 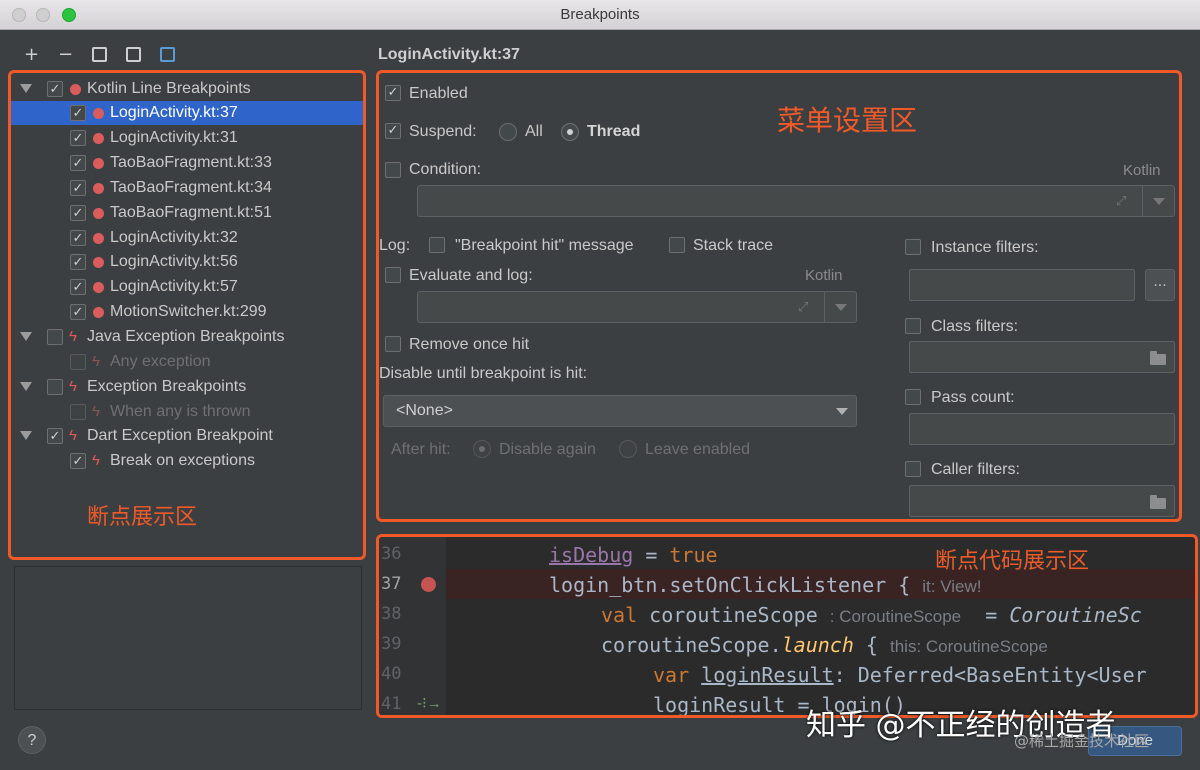 I want to click on tree-item: ✓ MotionSwitcher.kt:299, so click(x=187, y=312).